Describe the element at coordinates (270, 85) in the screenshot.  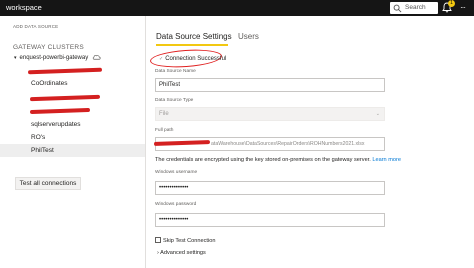
I see `data-source-name-input: PhilTest` at that location.